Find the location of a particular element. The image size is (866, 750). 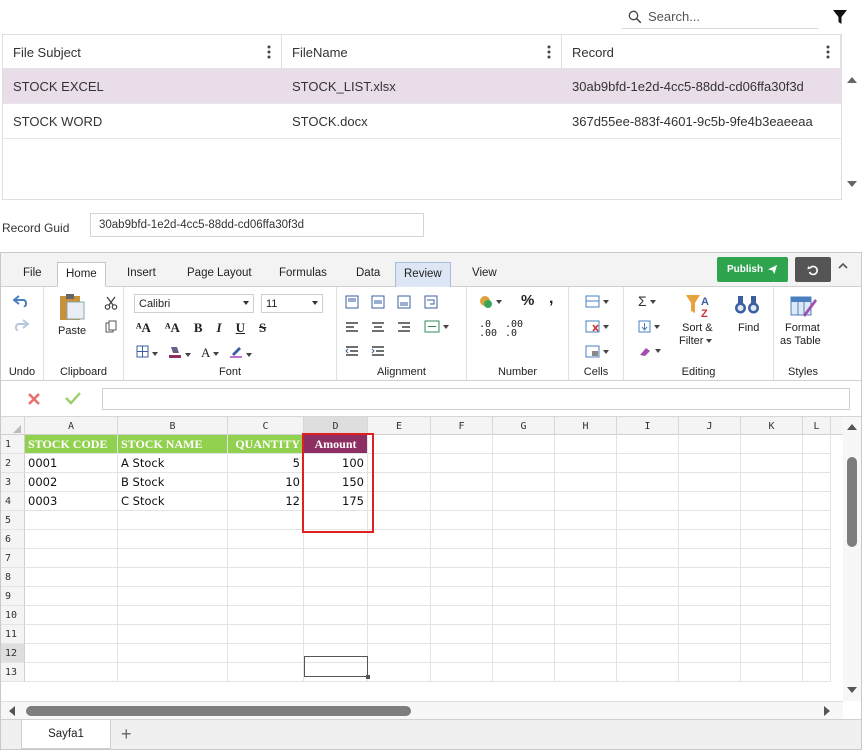

cell-b3: B Stock is located at coordinates (173, 482).